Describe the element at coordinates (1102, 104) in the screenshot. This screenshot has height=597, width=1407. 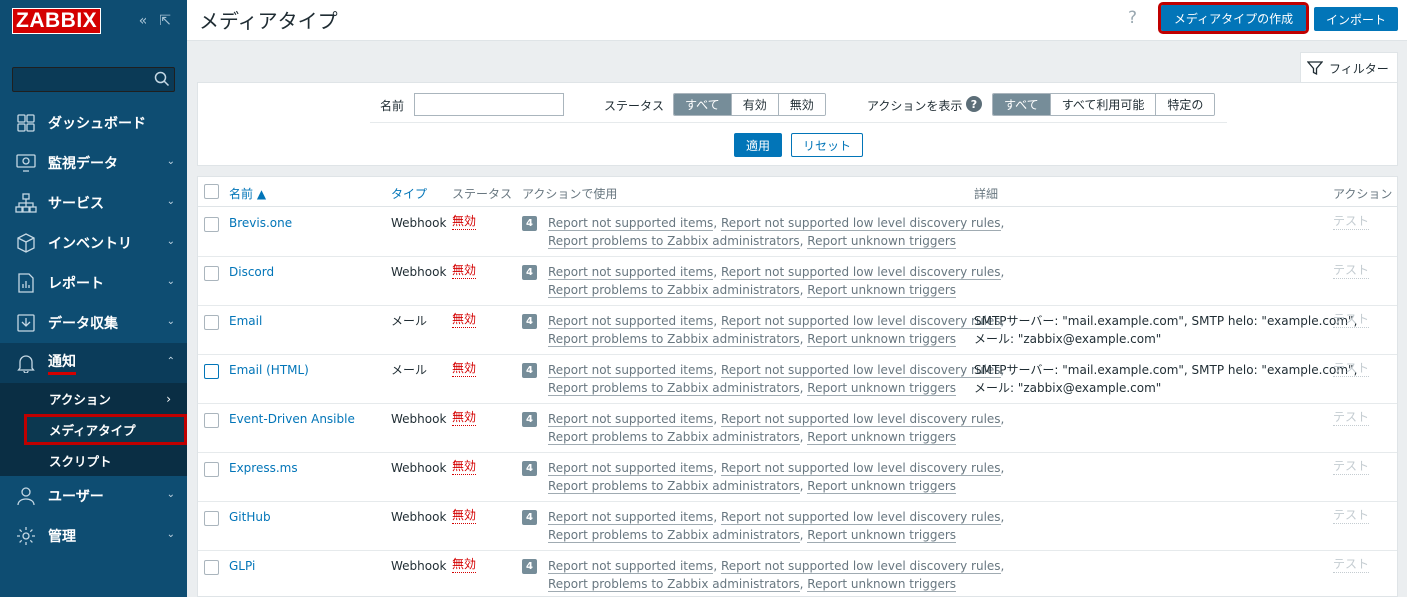
I see `actions-option-all-available: すべて利用可能` at that location.